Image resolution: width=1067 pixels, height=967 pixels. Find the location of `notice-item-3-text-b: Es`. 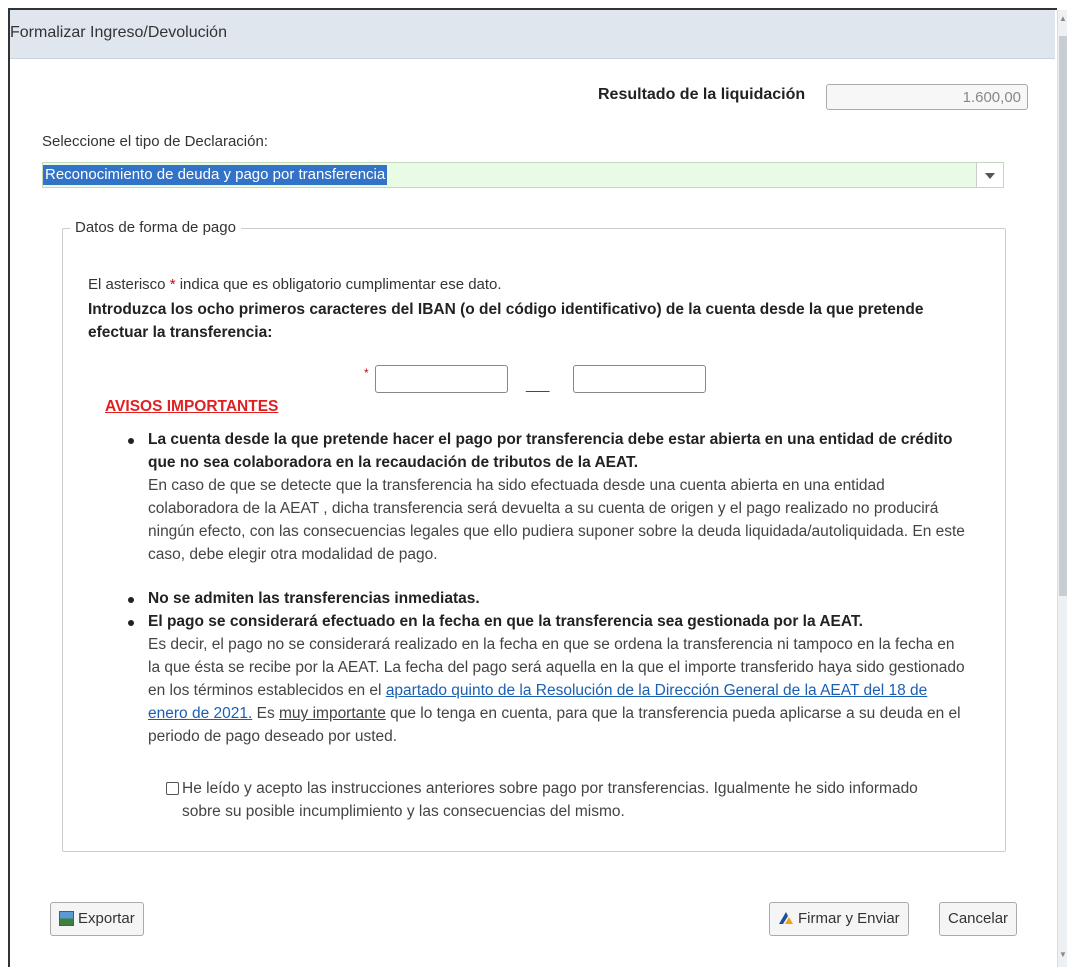

notice-item-3-text-b: Es is located at coordinates (265, 713).